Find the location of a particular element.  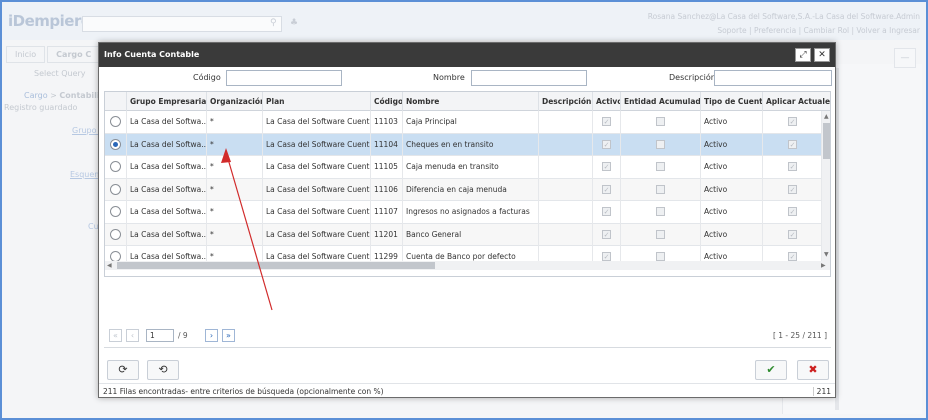

col-nombre: Nombre is located at coordinates (471, 101).